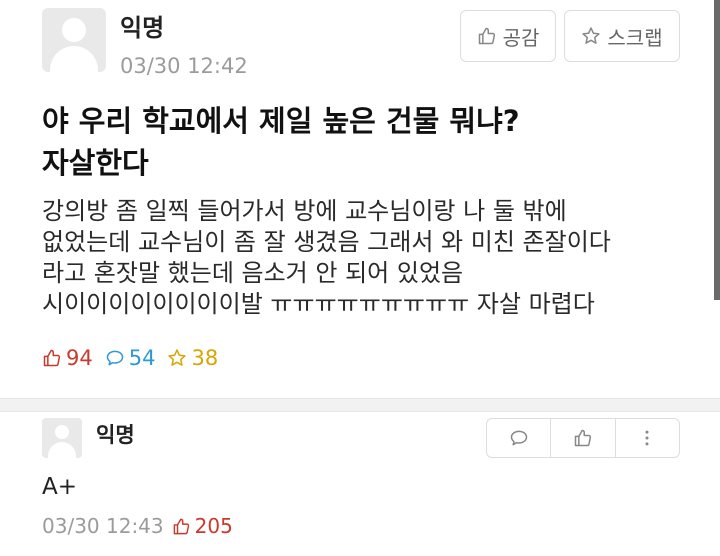 This screenshot has width=720, height=556. Describe the element at coordinates (304, 211) in the screenshot. I see `post-body-line: 강의방 좀 일찍 들어가서 방에 교수님이랑 나 둘 밖에` at that location.